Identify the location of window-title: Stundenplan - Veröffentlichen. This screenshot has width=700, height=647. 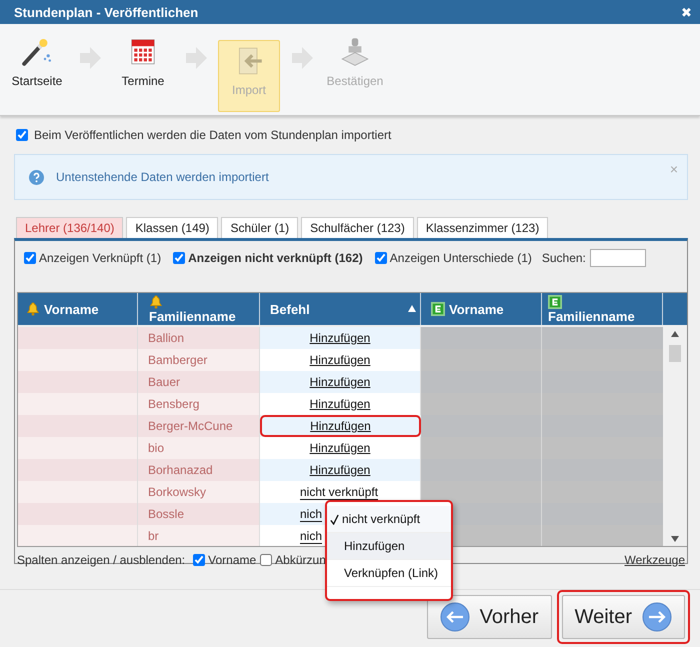
(106, 12).